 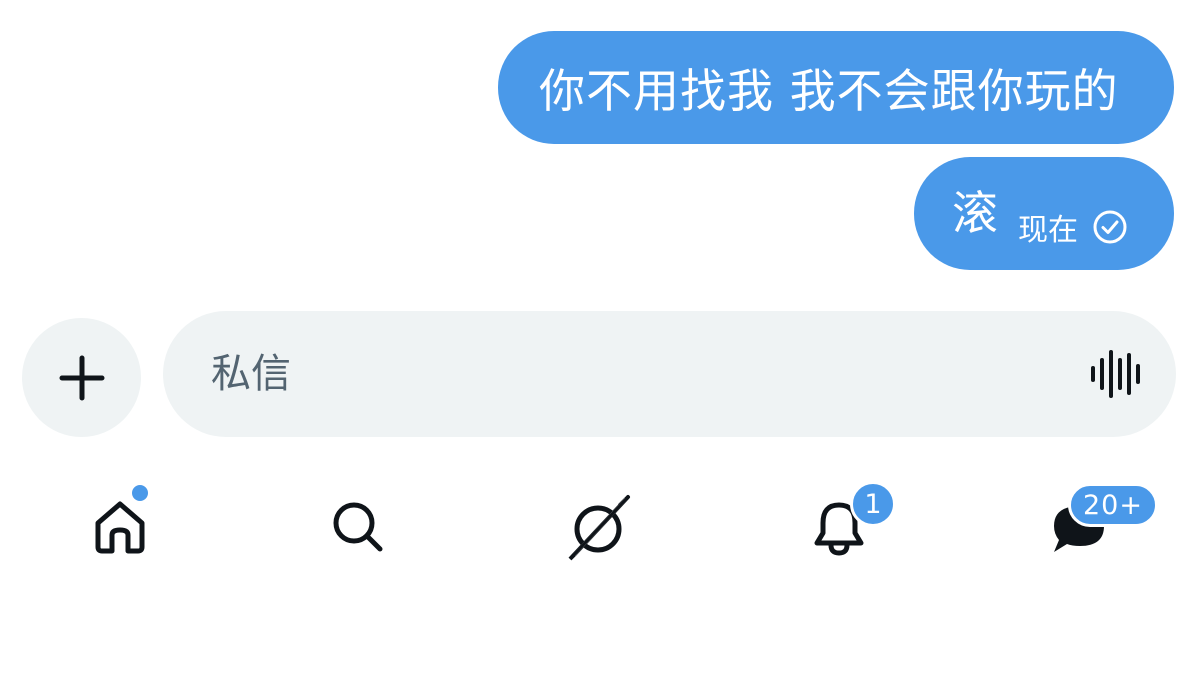 I want to click on message-meta: 现在, so click(x=1073, y=227).